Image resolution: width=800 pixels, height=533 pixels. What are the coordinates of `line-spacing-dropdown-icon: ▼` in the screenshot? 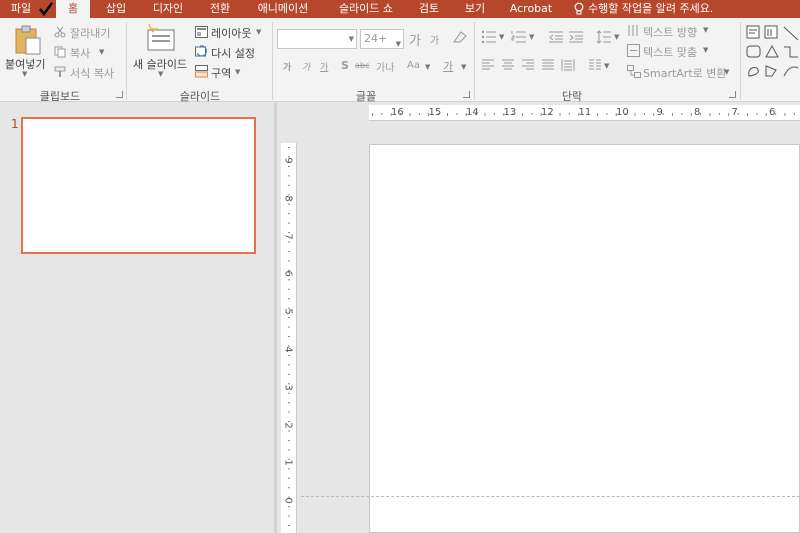 It's located at (616, 37).